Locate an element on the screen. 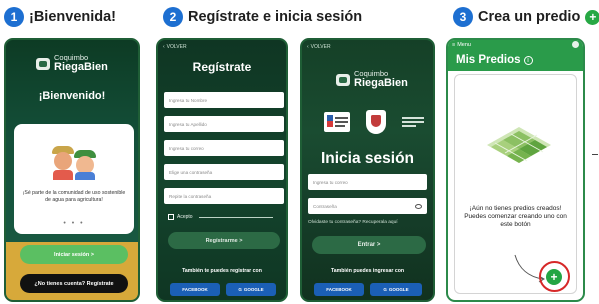  page-header: Mis Predios i is located at coordinates (515, 60).